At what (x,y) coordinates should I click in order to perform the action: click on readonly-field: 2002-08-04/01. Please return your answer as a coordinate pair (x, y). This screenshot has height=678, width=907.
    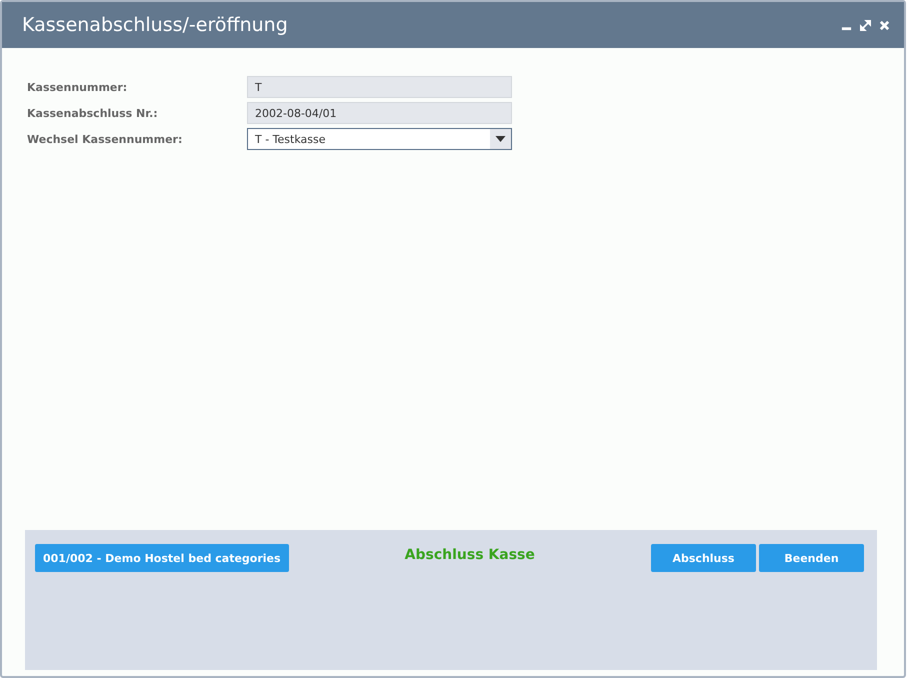
    Looking at the image, I should click on (379, 113).